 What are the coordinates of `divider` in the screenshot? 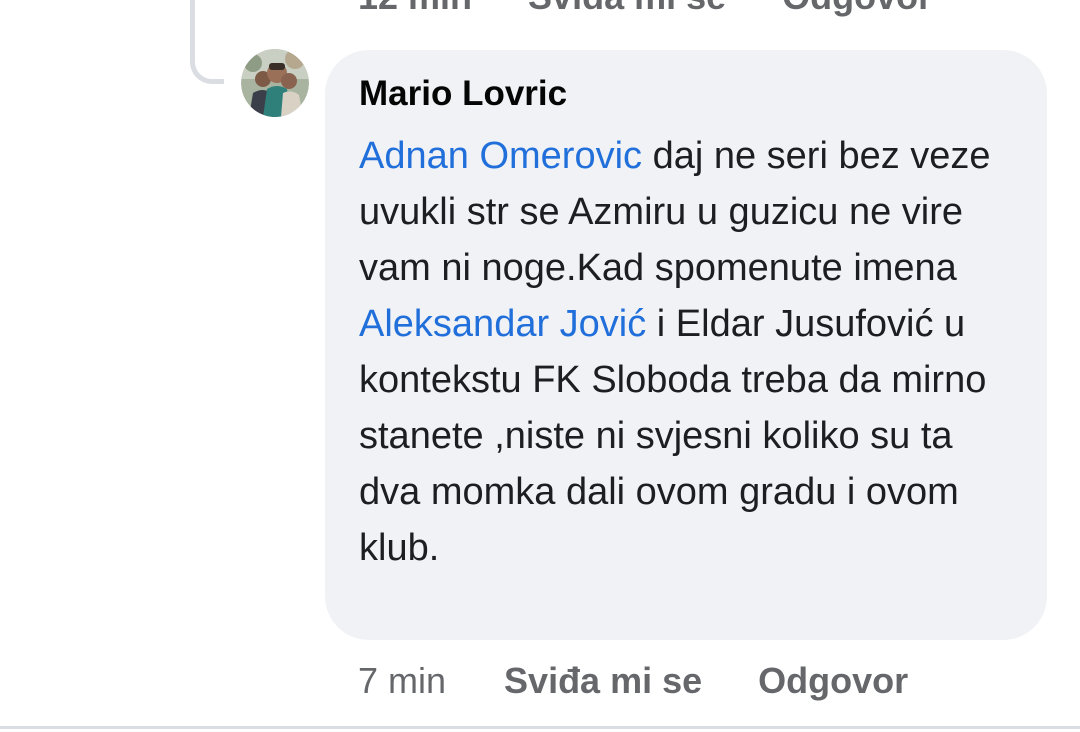 It's located at (540, 727).